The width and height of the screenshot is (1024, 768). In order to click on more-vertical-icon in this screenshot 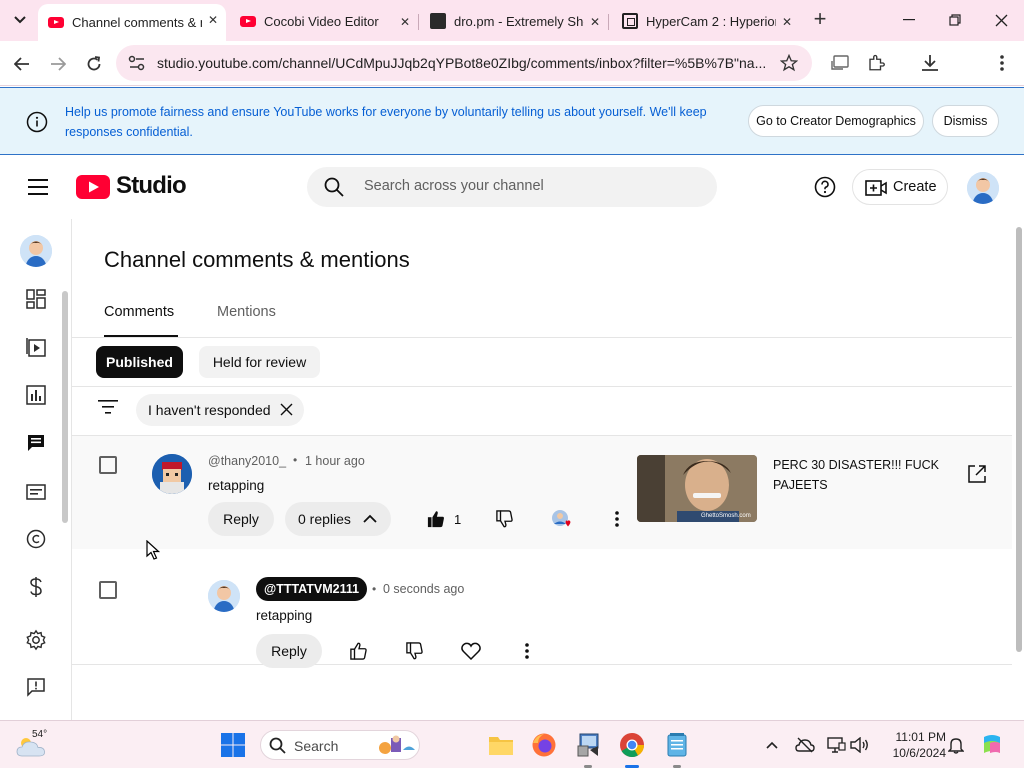, I will do `click(617, 519)`.